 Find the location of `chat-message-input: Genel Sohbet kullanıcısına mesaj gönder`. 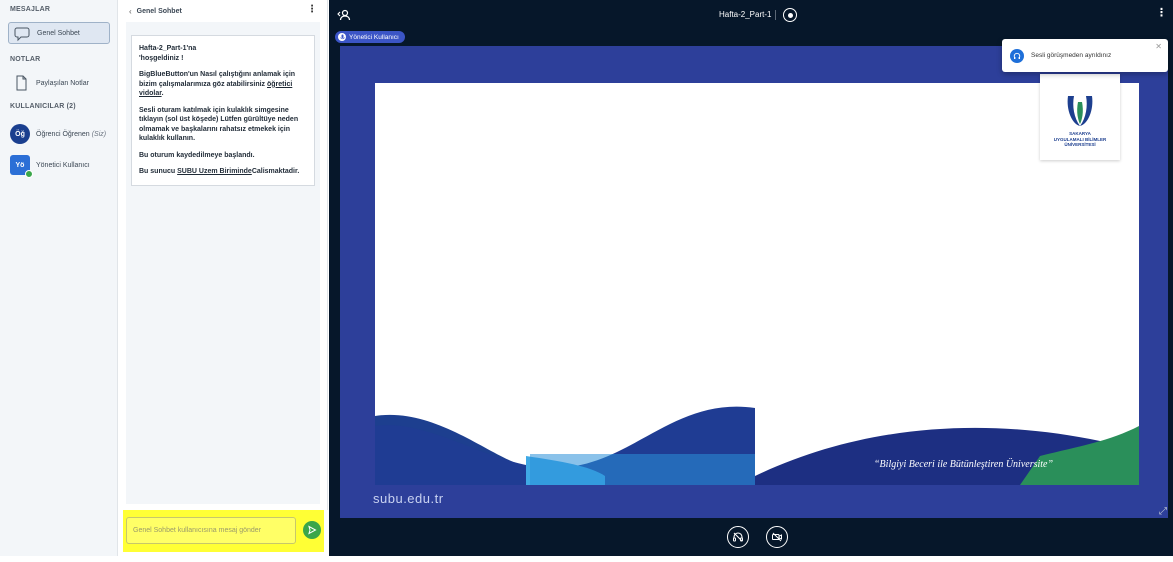

chat-message-input: Genel Sohbet kullanıcısına mesaj gönder is located at coordinates (211, 530).